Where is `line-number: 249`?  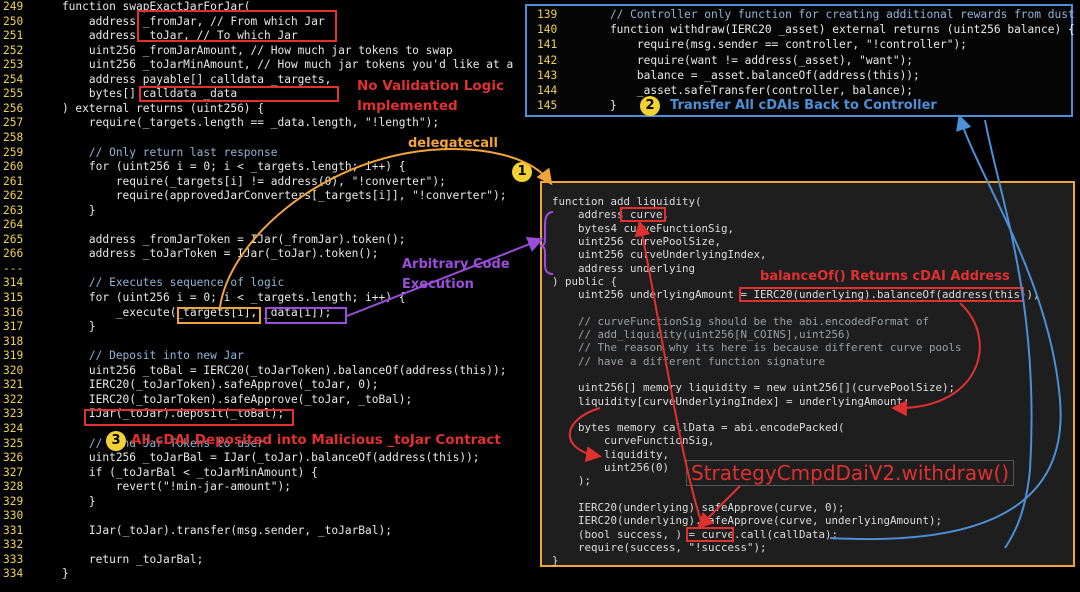
line-number: 249 is located at coordinates (13, 6).